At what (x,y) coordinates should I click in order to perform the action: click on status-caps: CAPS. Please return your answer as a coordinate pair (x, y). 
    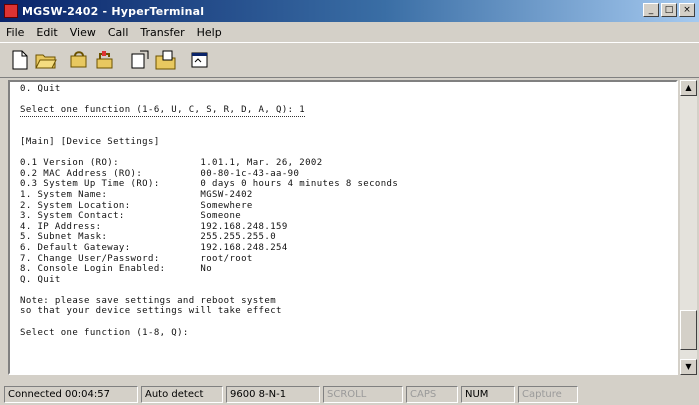
    Looking at the image, I should click on (432, 394).